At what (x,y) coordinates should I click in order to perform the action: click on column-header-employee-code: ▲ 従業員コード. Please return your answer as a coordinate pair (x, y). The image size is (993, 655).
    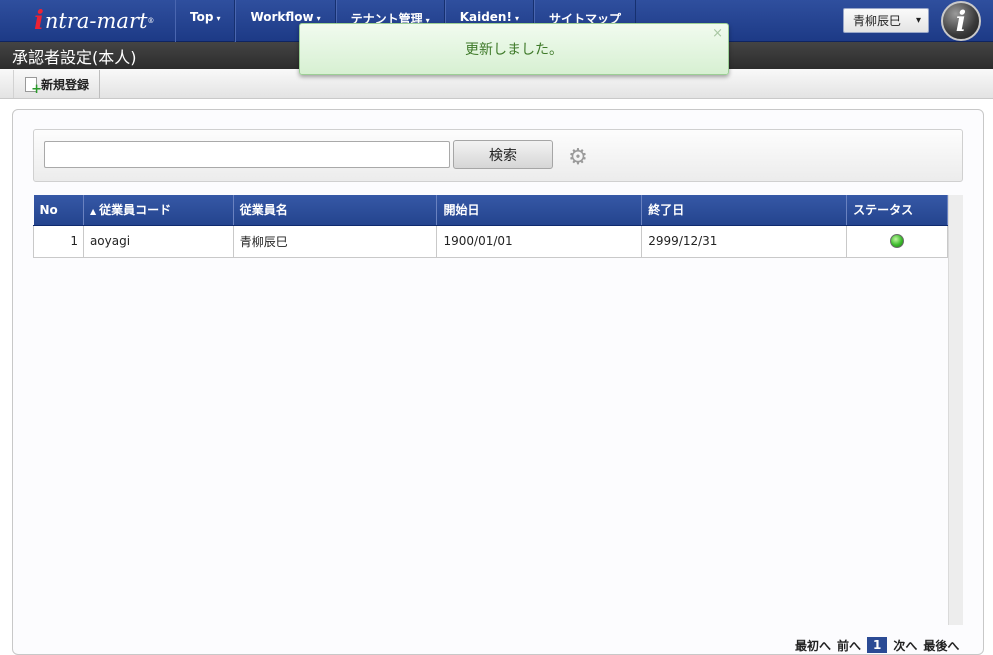
    Looking at the image, I should click on (158, 210).